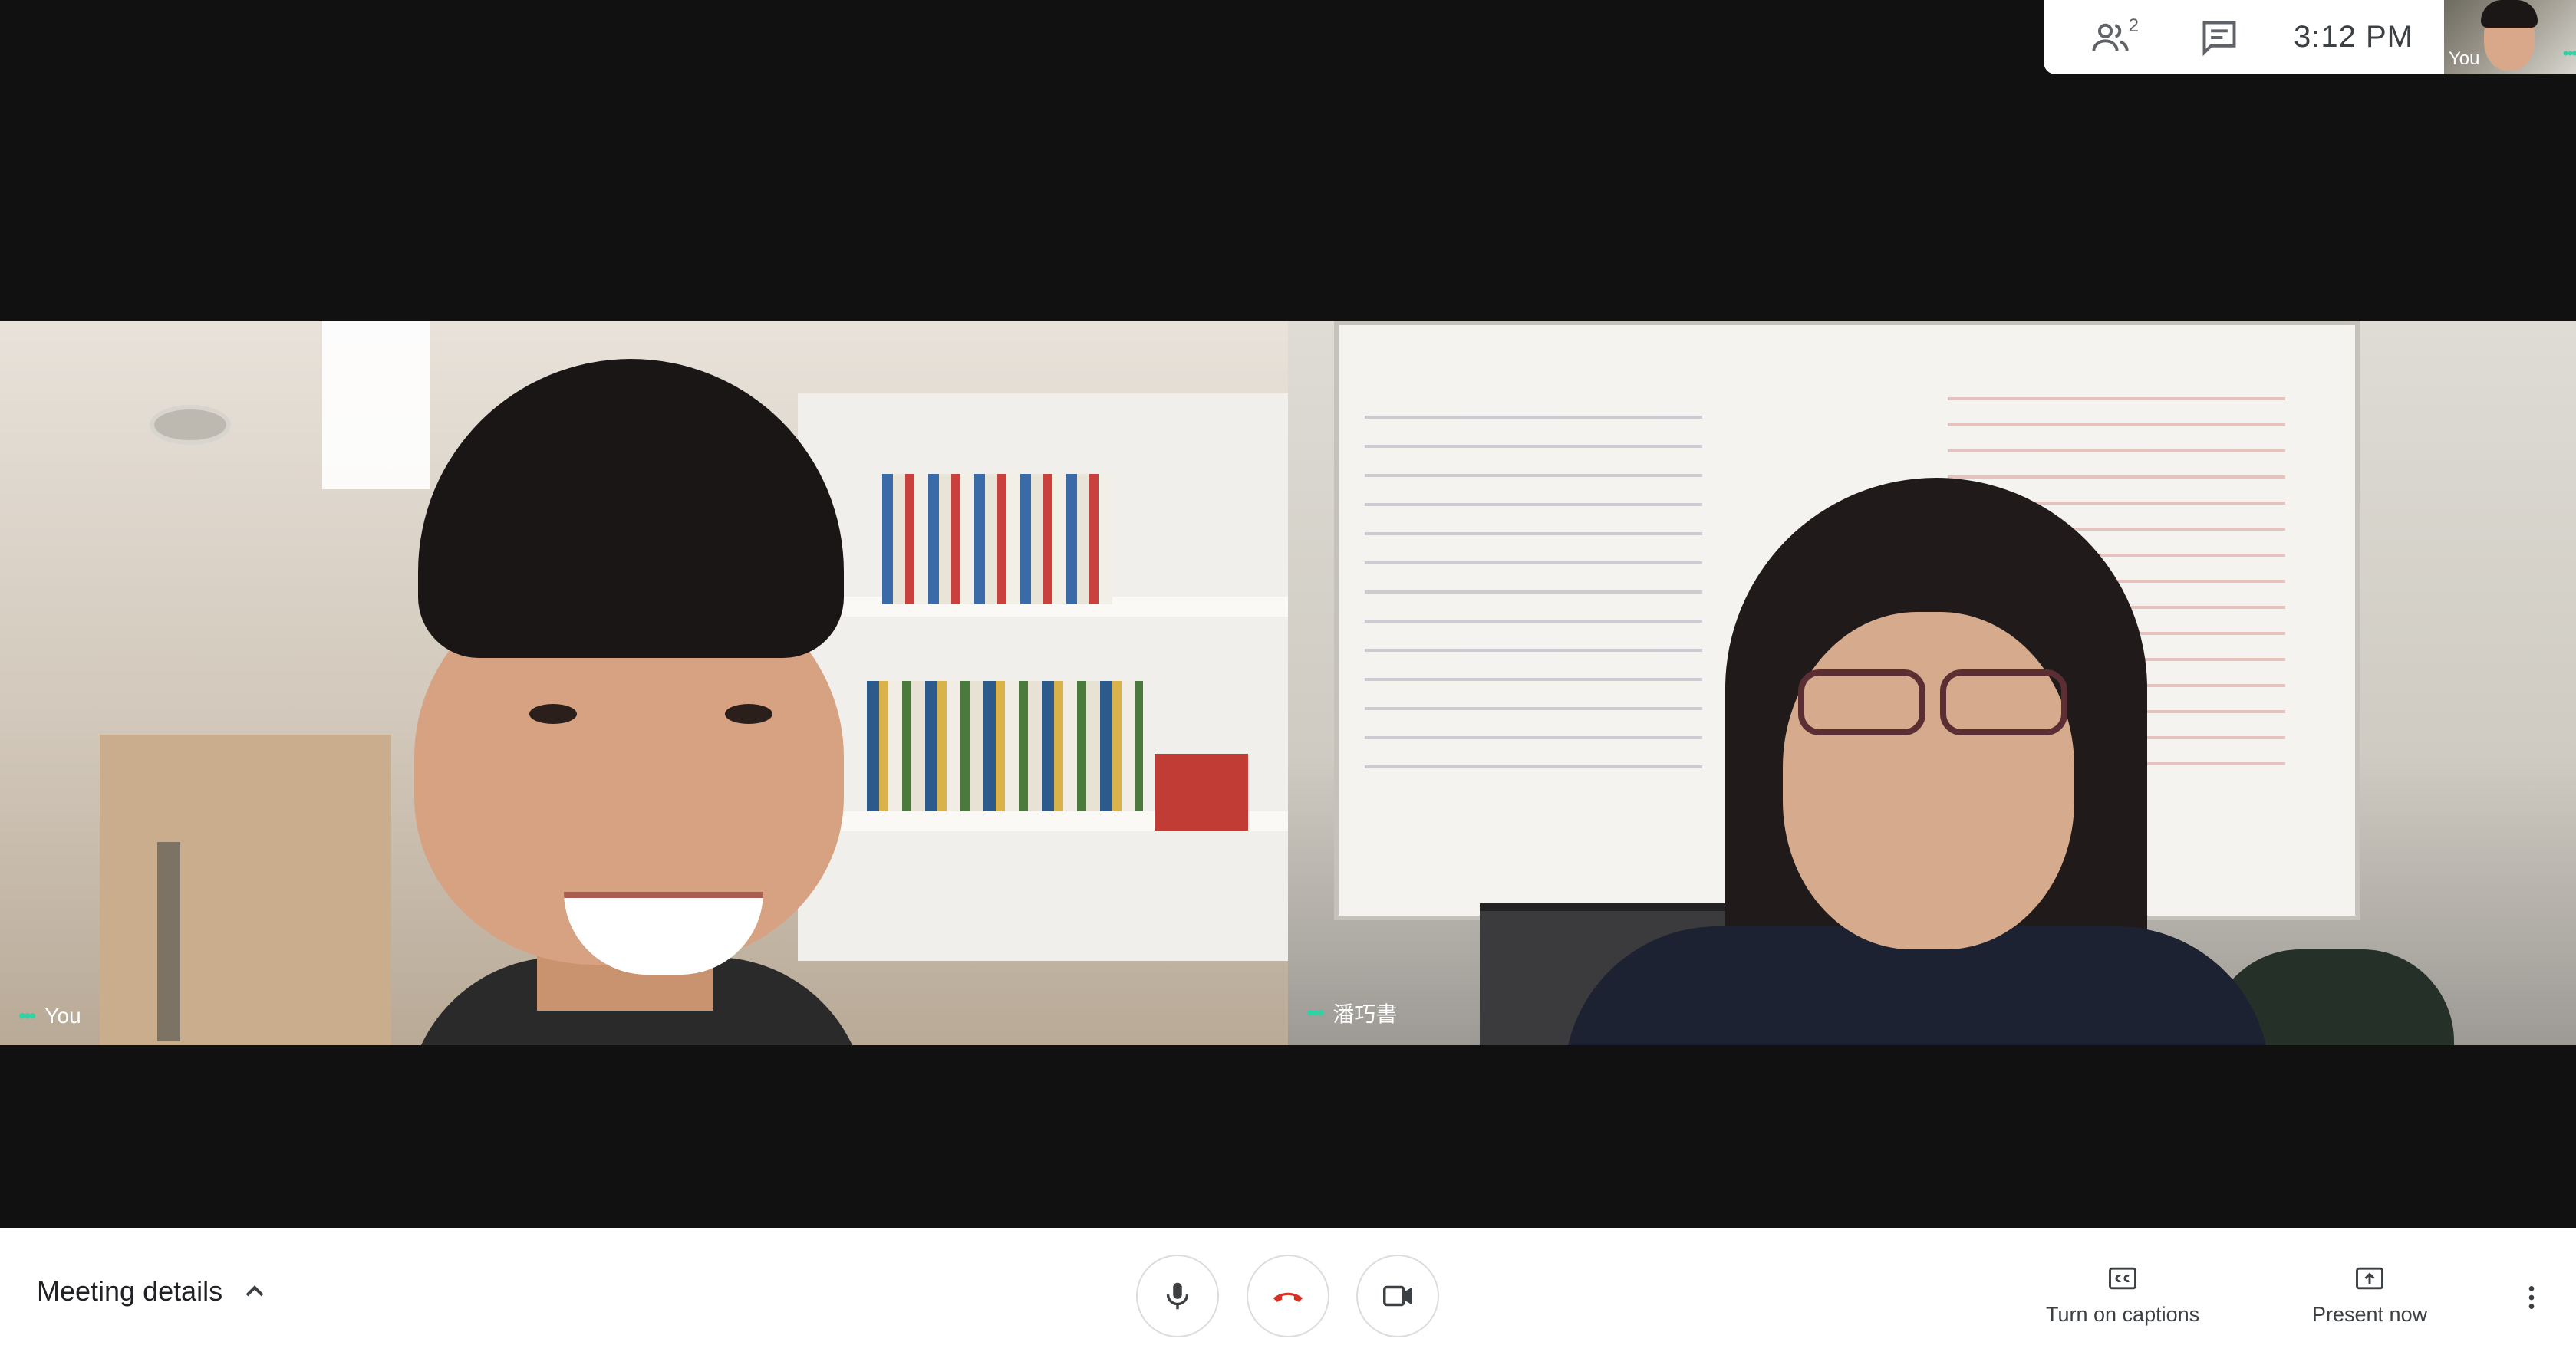 This screenshot has width=2576, height=1365. I want to click on participants-button: 2, so click(2111, 38).